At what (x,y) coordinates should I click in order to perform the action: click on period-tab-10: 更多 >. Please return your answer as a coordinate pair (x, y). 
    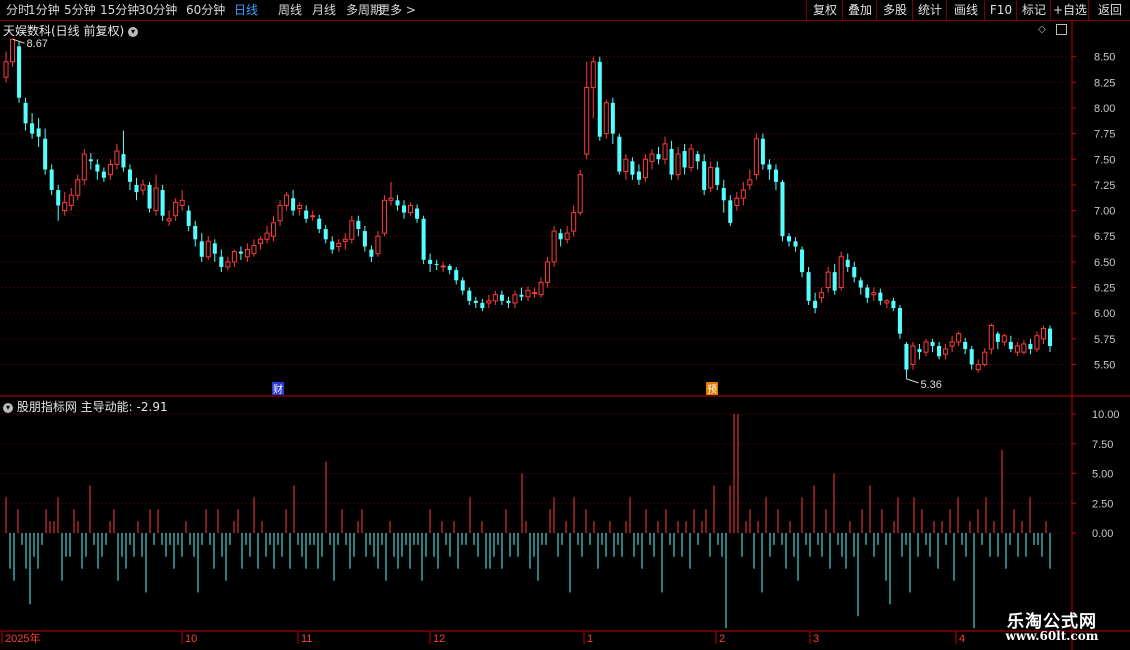
    Looking at the image, I should click on (397, 10).